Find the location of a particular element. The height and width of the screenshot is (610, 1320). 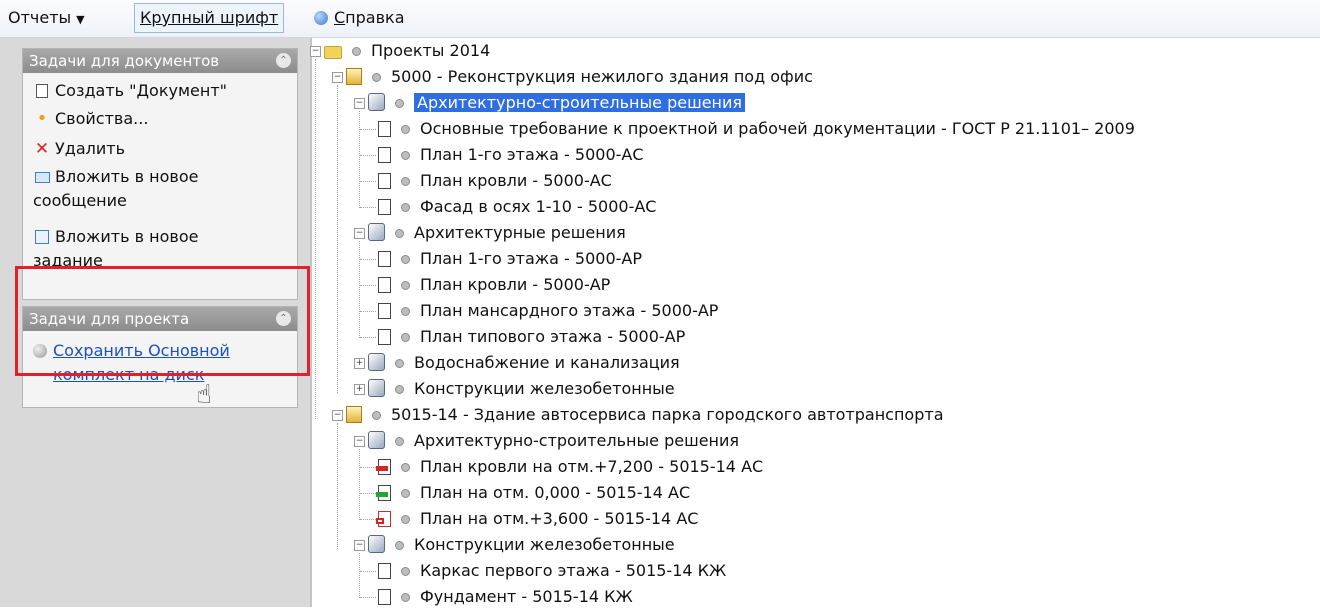

attach-message-label-2: сообщение is located at coordinates (80, 200).